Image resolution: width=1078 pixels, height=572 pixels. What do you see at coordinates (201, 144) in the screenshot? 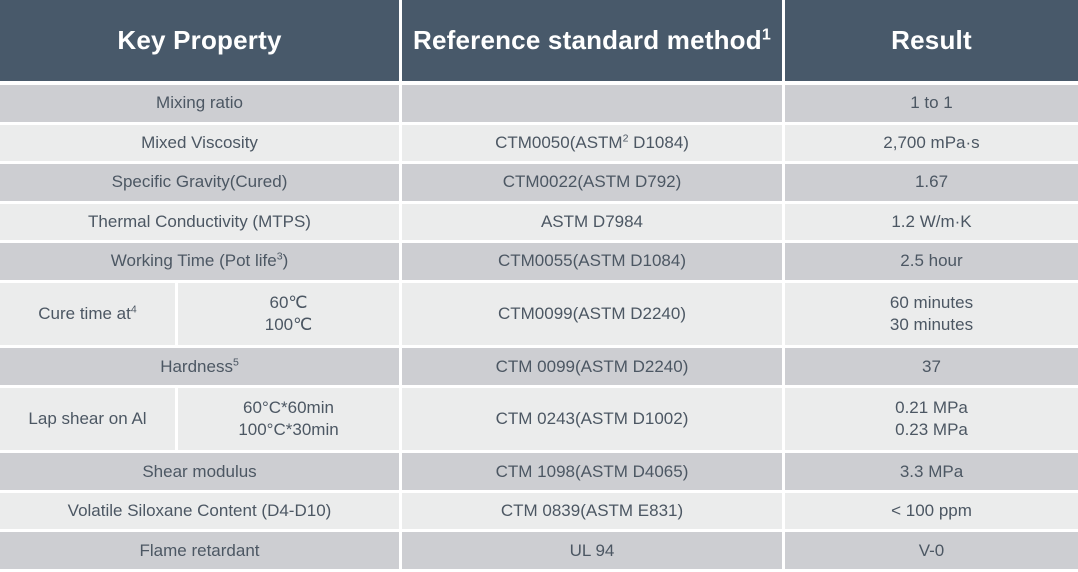
I see `cell-key-property: Mixed Viscosity` at bounding box center [201, 144].